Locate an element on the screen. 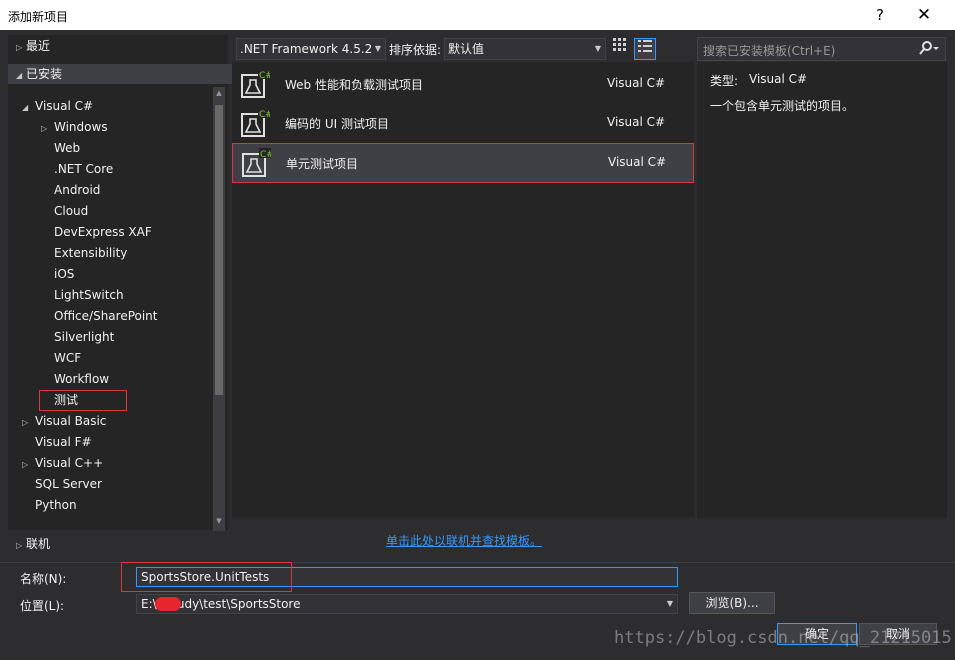 This screenshot has width=955, height=660. tree-item-label: WCF is located at coordinates (68, 358).